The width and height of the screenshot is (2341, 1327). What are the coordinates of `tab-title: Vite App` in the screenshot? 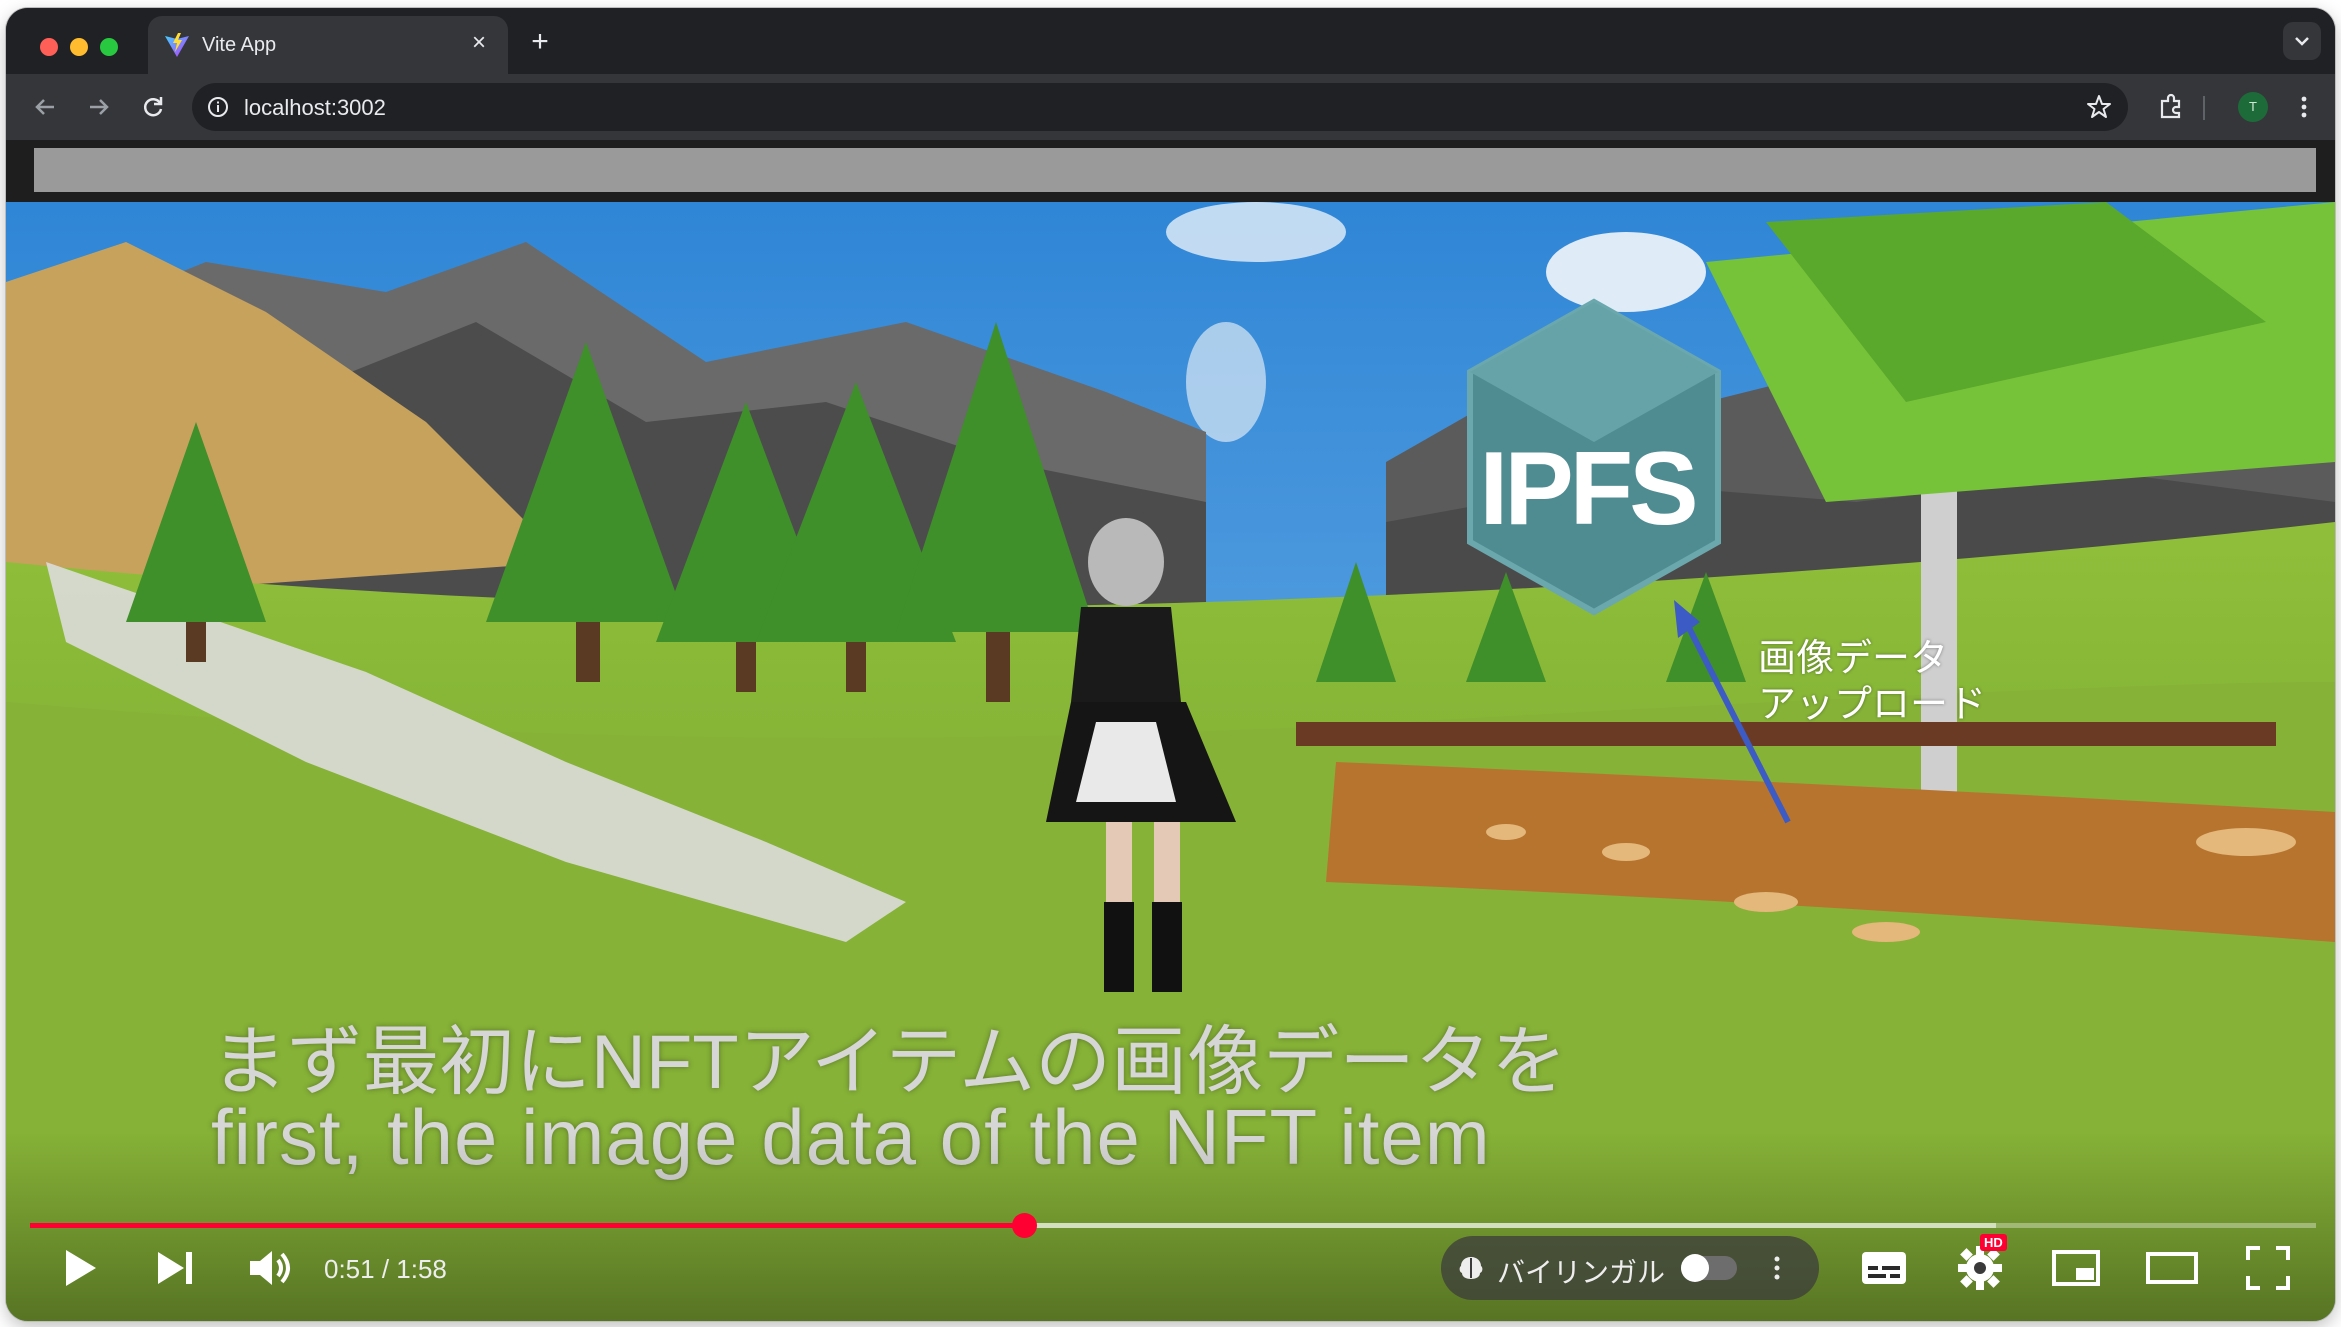 It's located at (239, 45).